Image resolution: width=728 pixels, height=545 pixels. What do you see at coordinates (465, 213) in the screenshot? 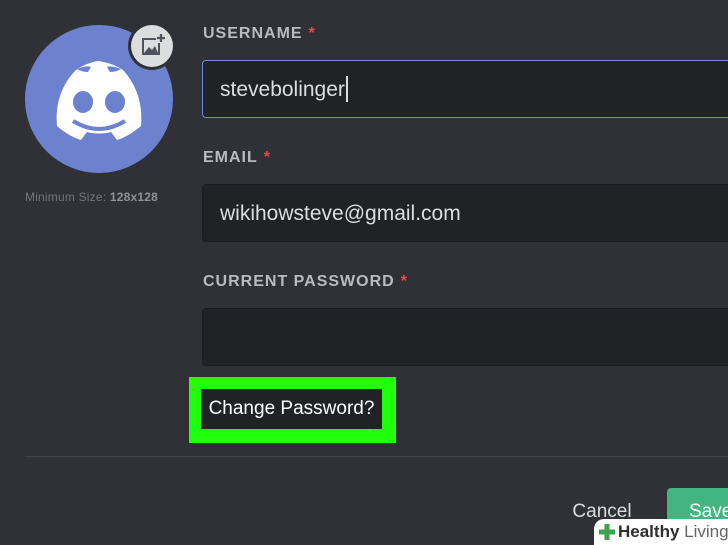
I see `email-input: wikihowsteve@gmail.com` at bounding box center [465, 213].